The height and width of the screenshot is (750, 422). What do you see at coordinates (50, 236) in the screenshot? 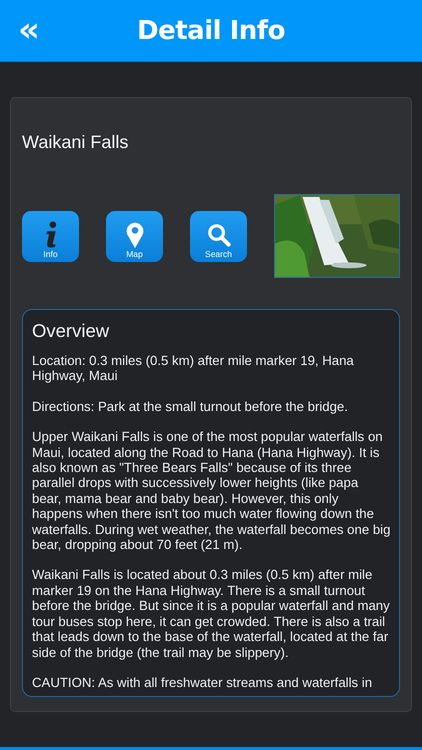
I see `info-button: Info` at bounding box center [50, 236].